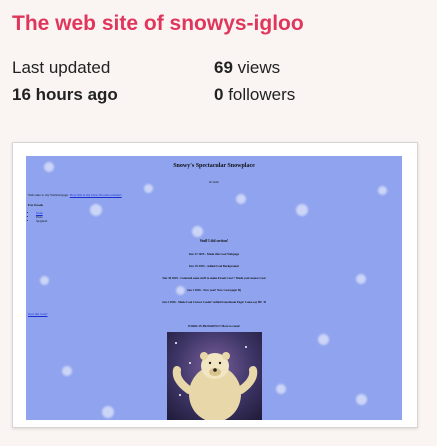 The image size is (437, 446). I want to click on list-item: Spaghetti, so click(41, 221).